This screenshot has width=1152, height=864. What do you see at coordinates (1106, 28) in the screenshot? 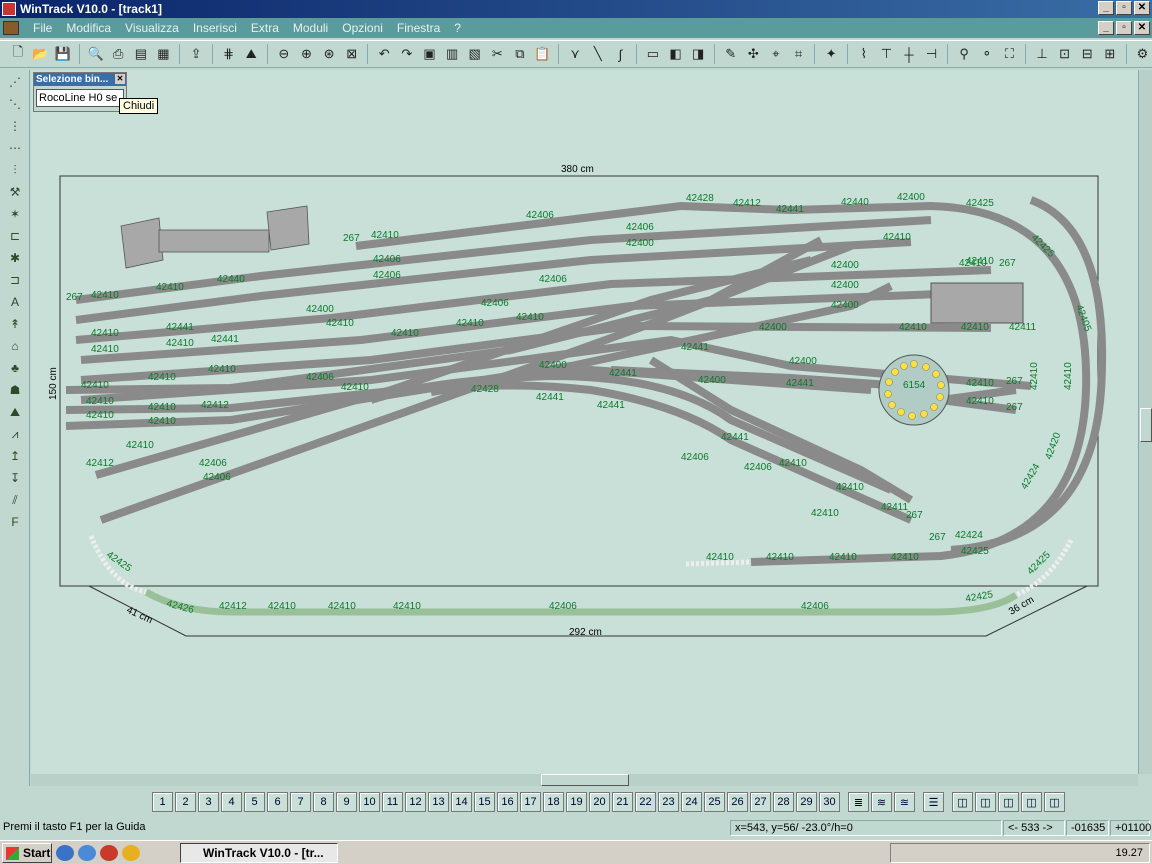
I see `mdi-minimize-button: _` at bounding box center [1106, 28].